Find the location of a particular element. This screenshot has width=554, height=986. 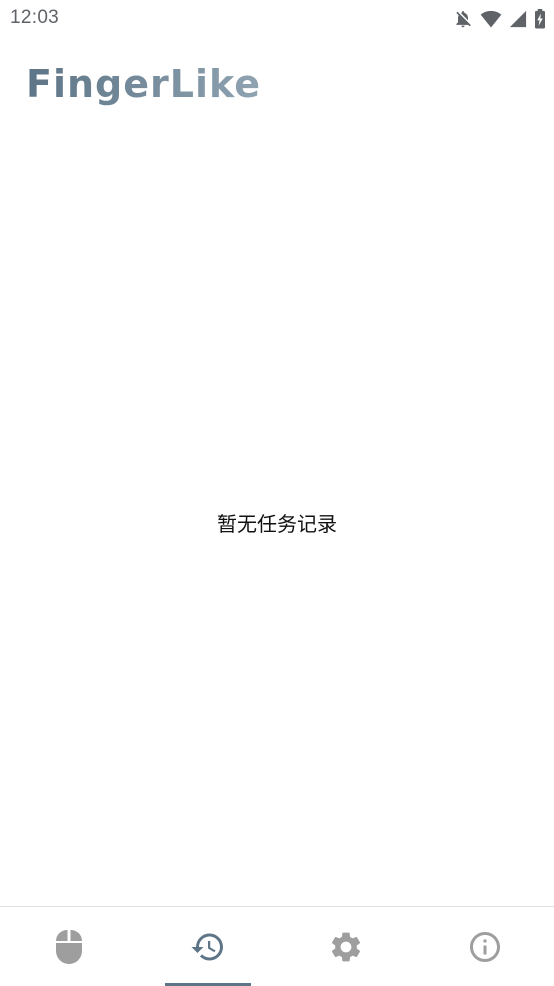

nav-item-history is located at coordinates (208, 946).